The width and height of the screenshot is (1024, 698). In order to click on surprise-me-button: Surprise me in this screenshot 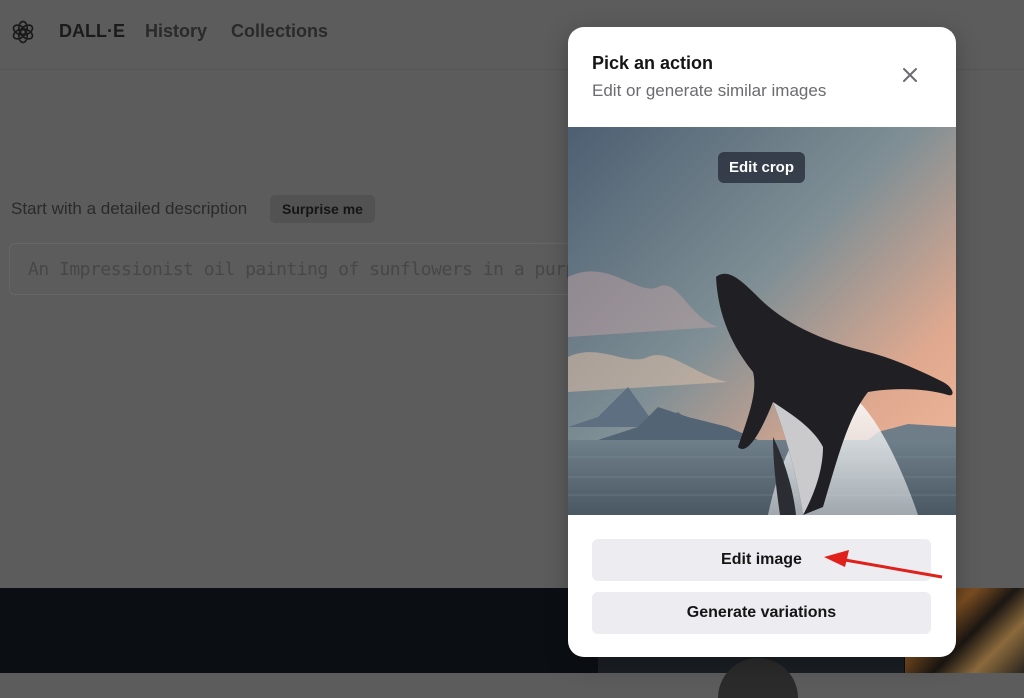, I will do `click(322, 209)`.